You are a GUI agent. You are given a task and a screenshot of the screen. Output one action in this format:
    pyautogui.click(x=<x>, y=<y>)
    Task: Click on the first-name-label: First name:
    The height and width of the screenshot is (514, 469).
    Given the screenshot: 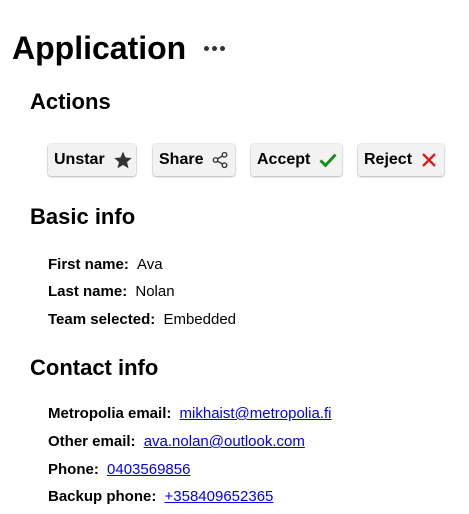 What is the action you would take?
    pyautogui.click(x=88, y=264)
    